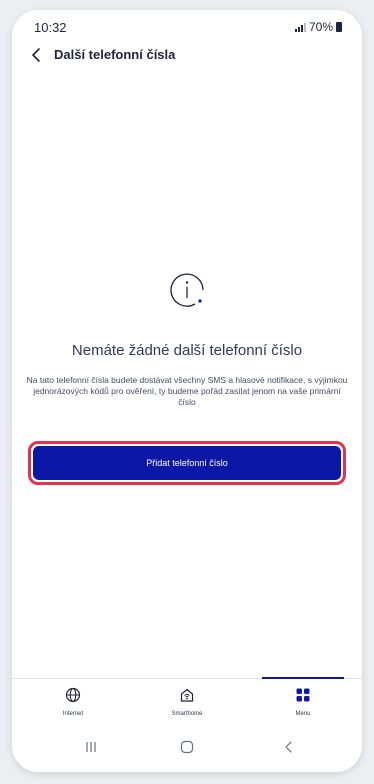  I want to click on battery-percent: 70%, so click(320, 27).